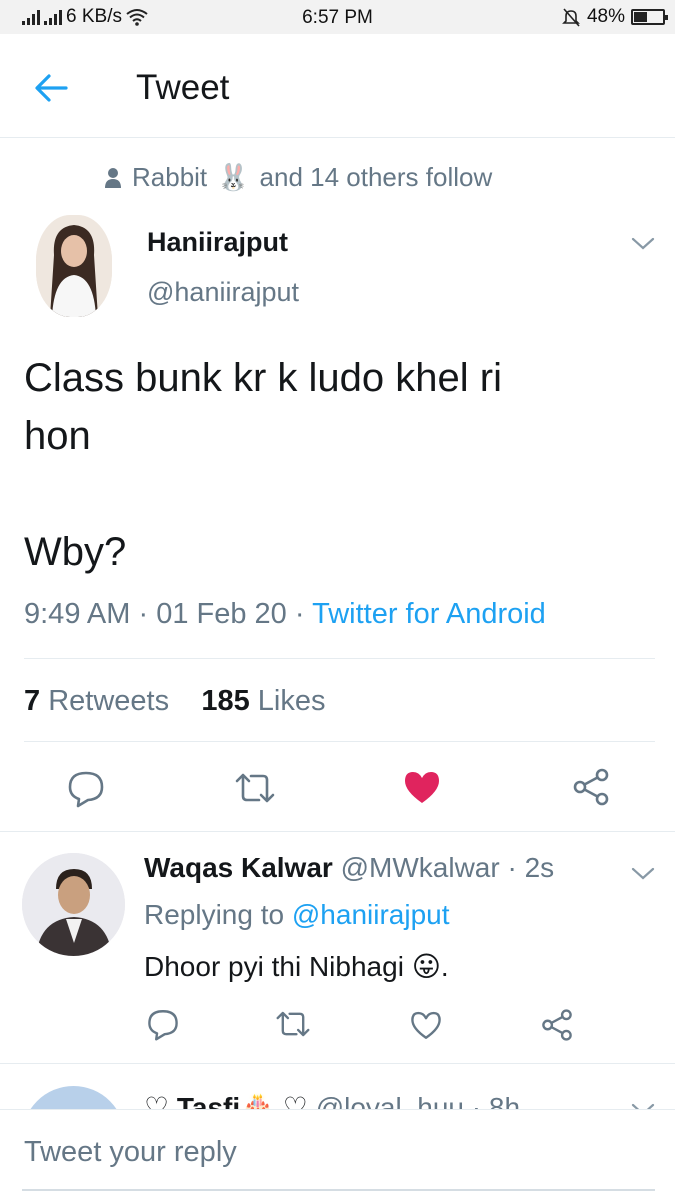 This screenshot has width=675, height=1200. Describe the element at coordinates (174, 701) in the screenshot. I see `tweet-stats: 7 Retweets 185 Likes` at that location.